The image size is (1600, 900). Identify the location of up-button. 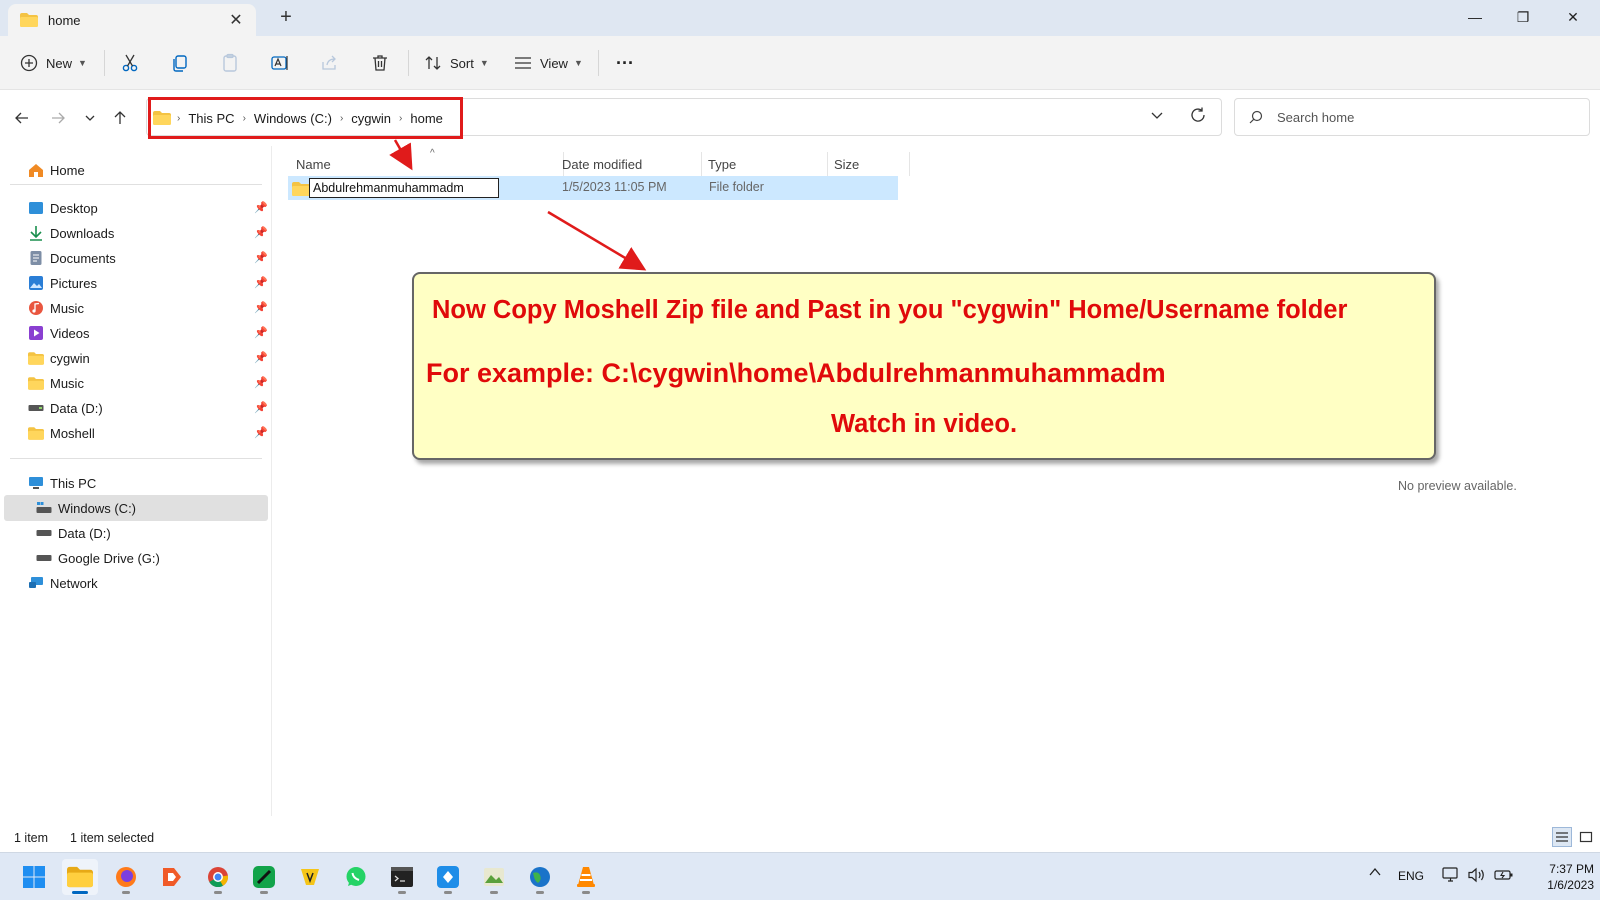
(120, 118).